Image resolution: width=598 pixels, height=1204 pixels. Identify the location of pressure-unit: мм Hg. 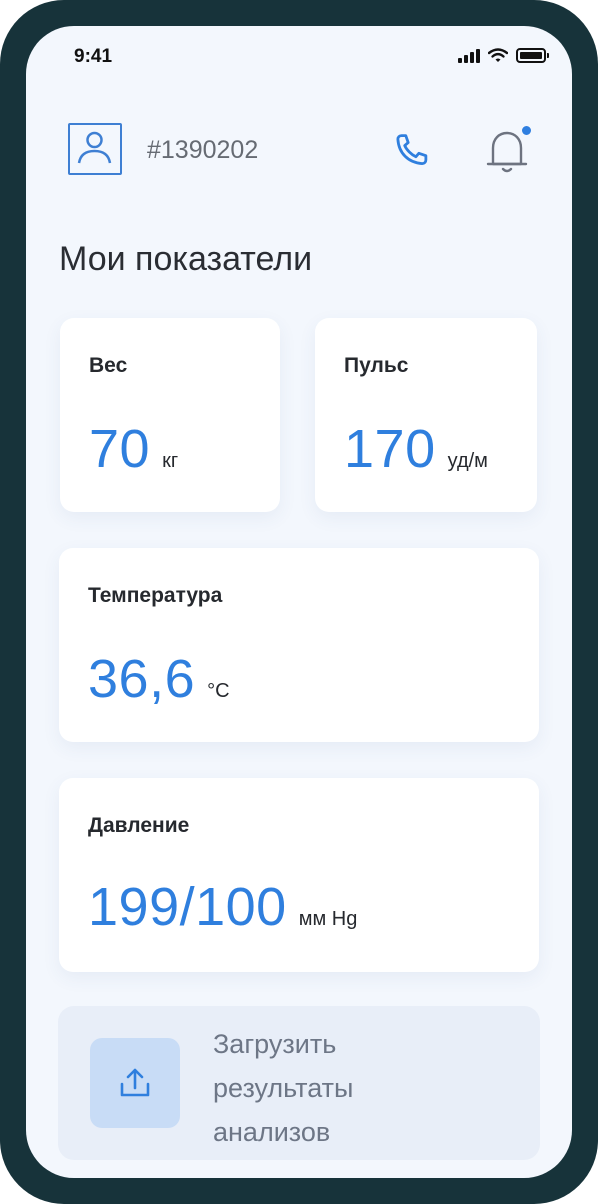
(328, 919).